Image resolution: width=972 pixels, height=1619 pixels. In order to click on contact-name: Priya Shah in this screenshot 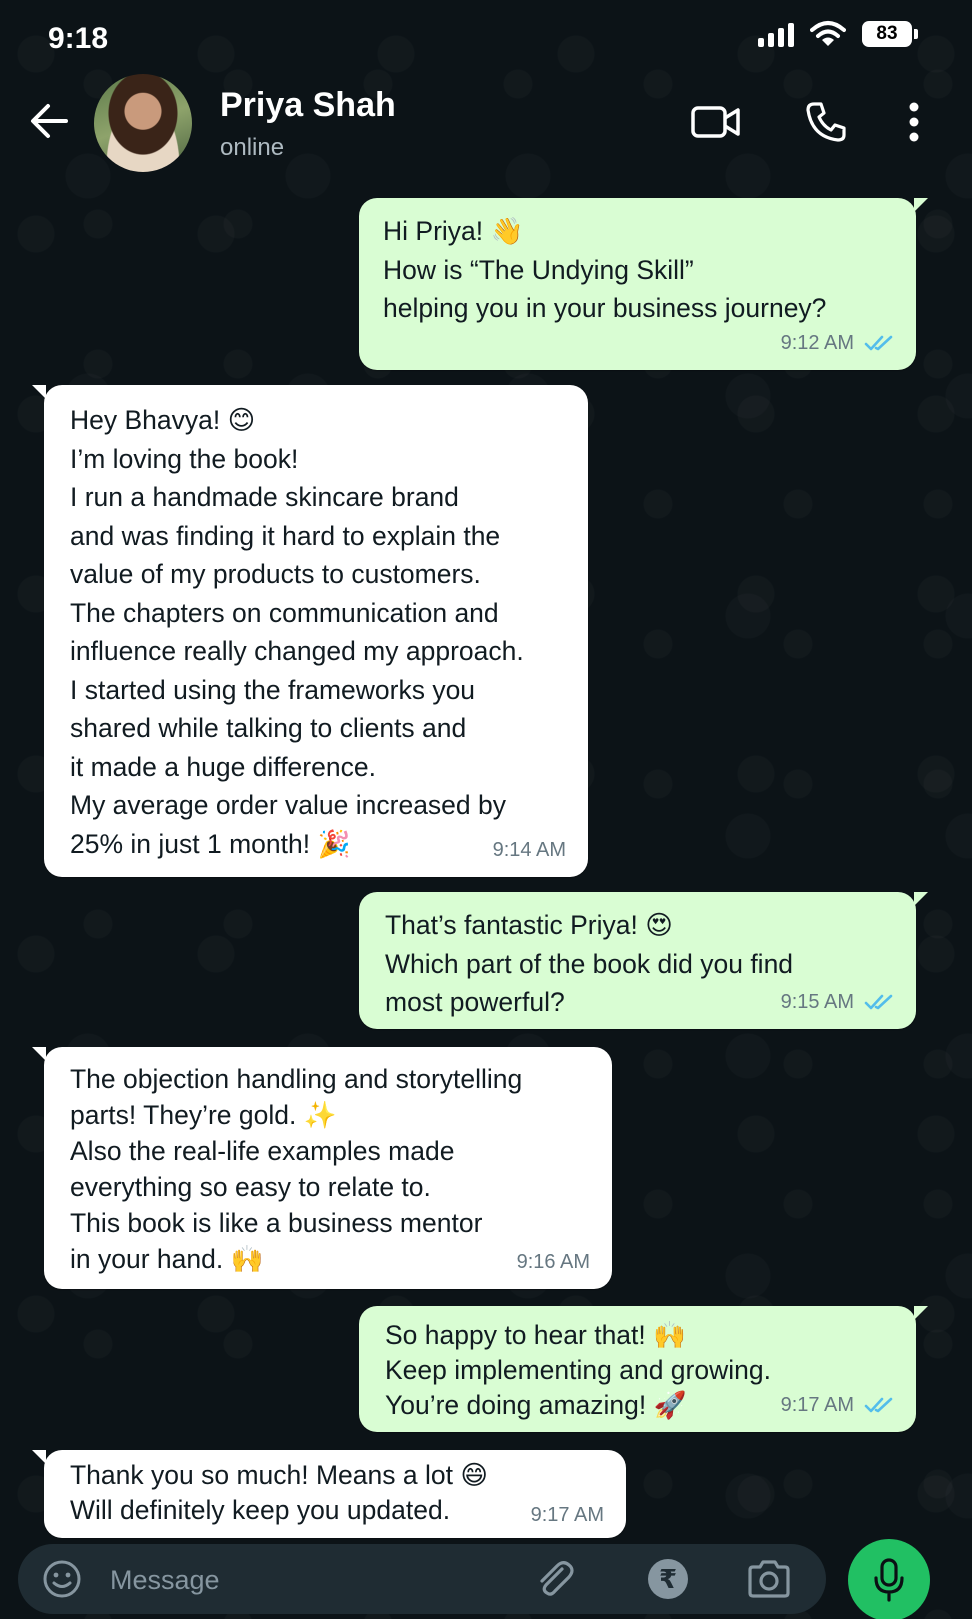, I will do `click(308, 105)`.